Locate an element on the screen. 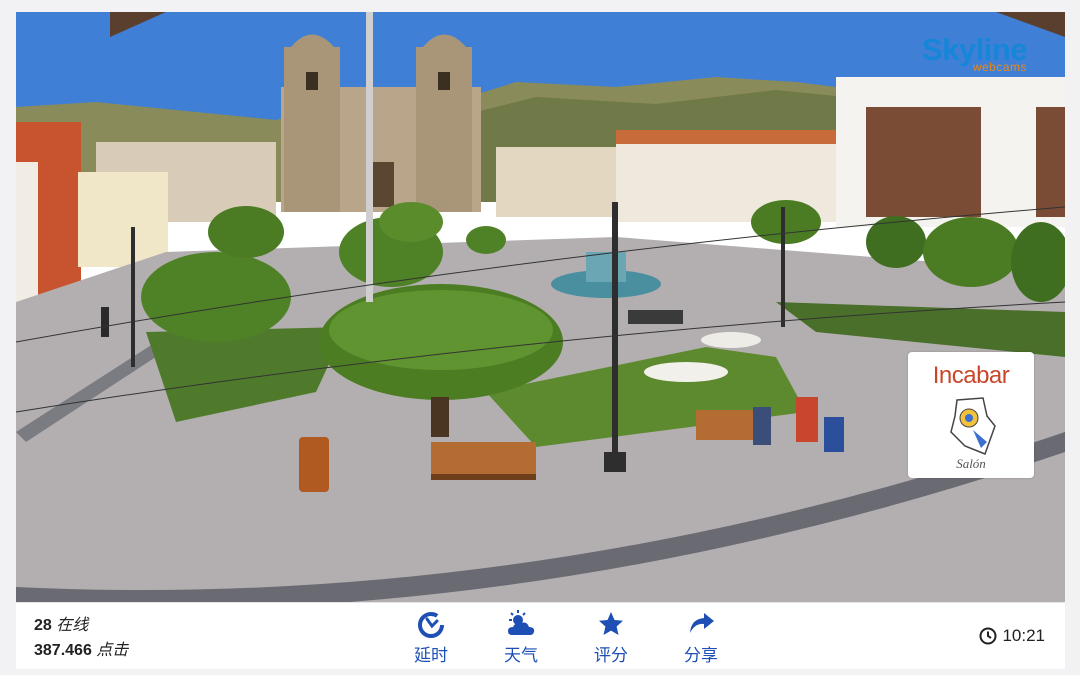 The width and height of the screenshot is (1080, 675). share-label: 分享 is located at coordinates (701, 655).